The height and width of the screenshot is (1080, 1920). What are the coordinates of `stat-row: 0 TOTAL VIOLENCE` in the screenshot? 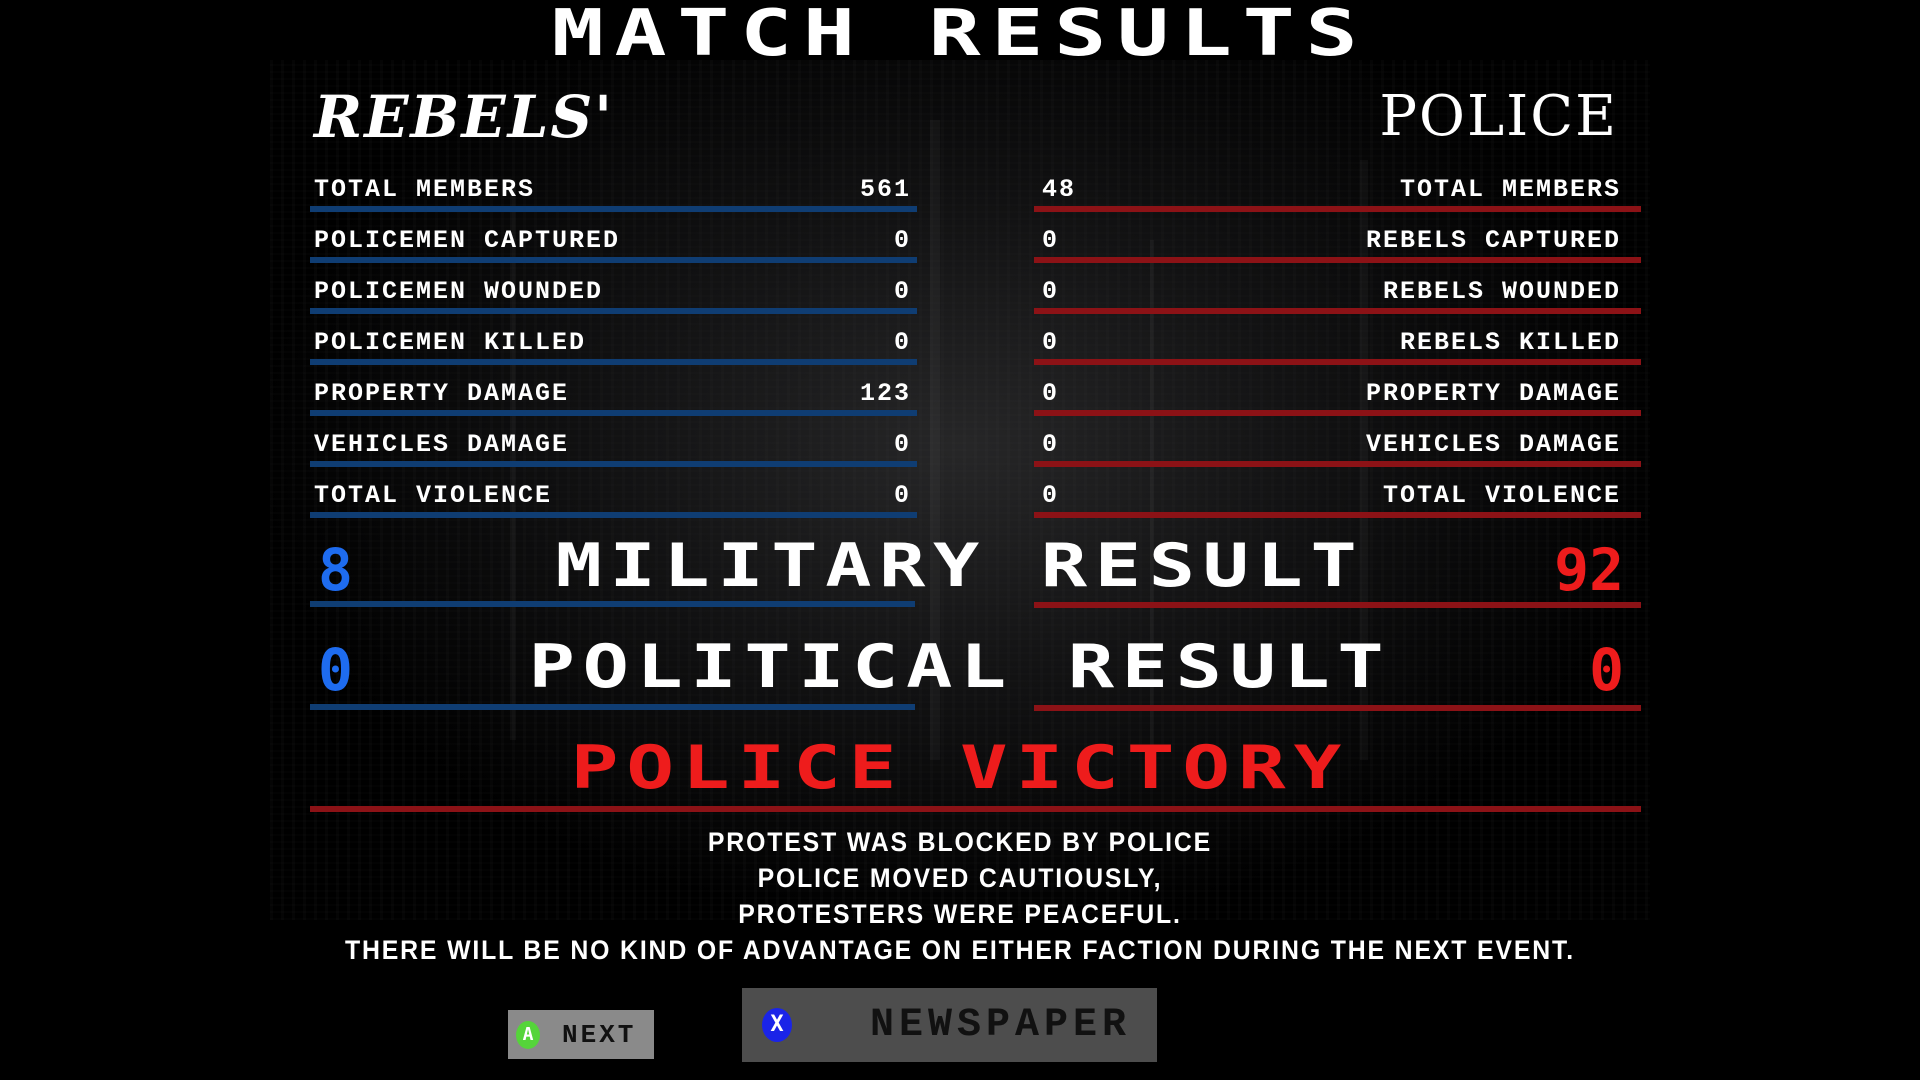 It's located at (1337, 501).